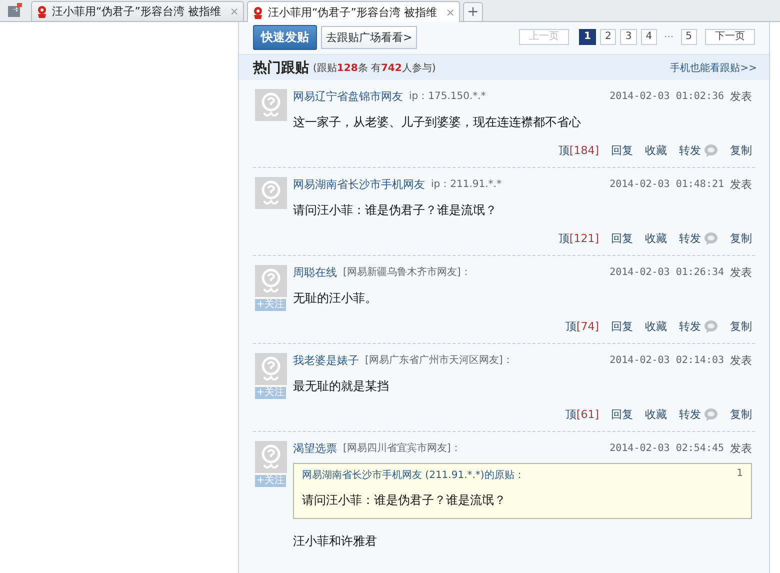 The image size is (780, 573). Describe the element at coordinates (359, 184) in the screenshot. I see `author-link: 网易湖南省长沙市手机网友` at that location.